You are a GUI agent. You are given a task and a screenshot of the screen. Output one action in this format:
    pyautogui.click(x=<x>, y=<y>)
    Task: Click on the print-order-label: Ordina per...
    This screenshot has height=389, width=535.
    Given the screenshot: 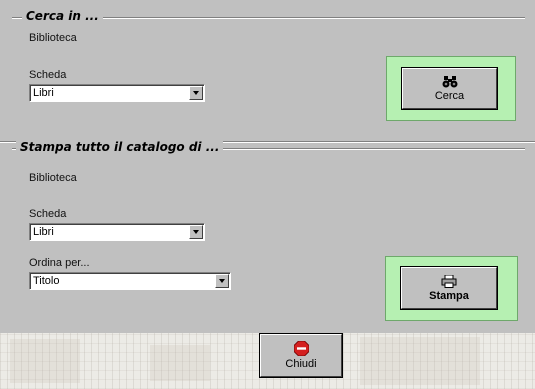 What is the action you would take?
    pyautogui.click(x=59, y=263)
    